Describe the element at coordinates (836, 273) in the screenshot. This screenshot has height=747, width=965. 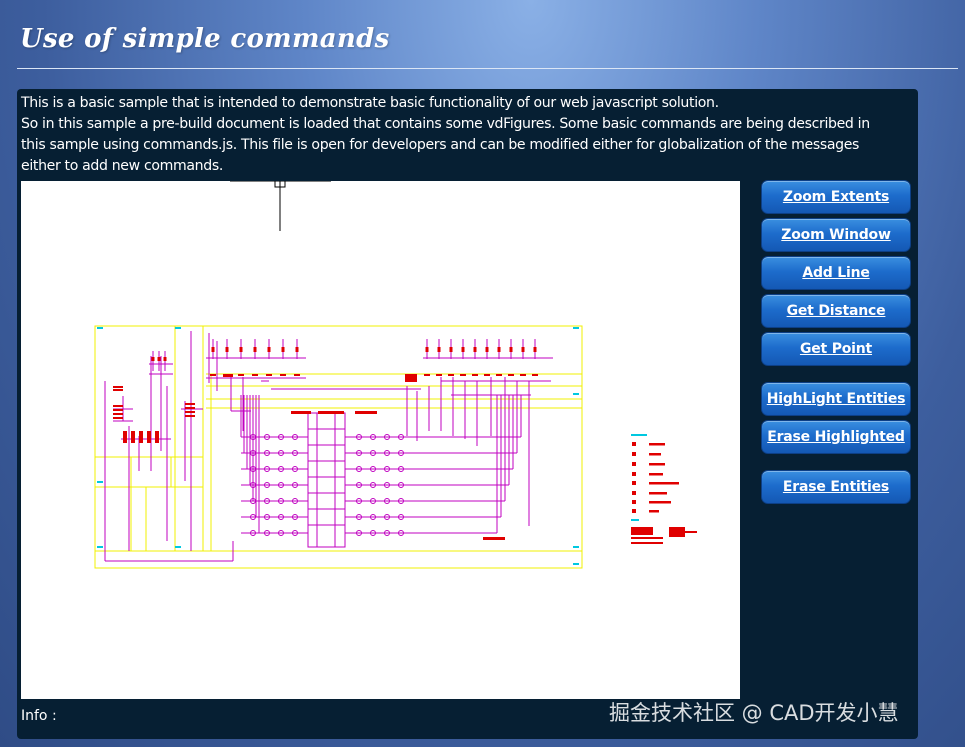
I see `add-line-button: Add Line` at that location.